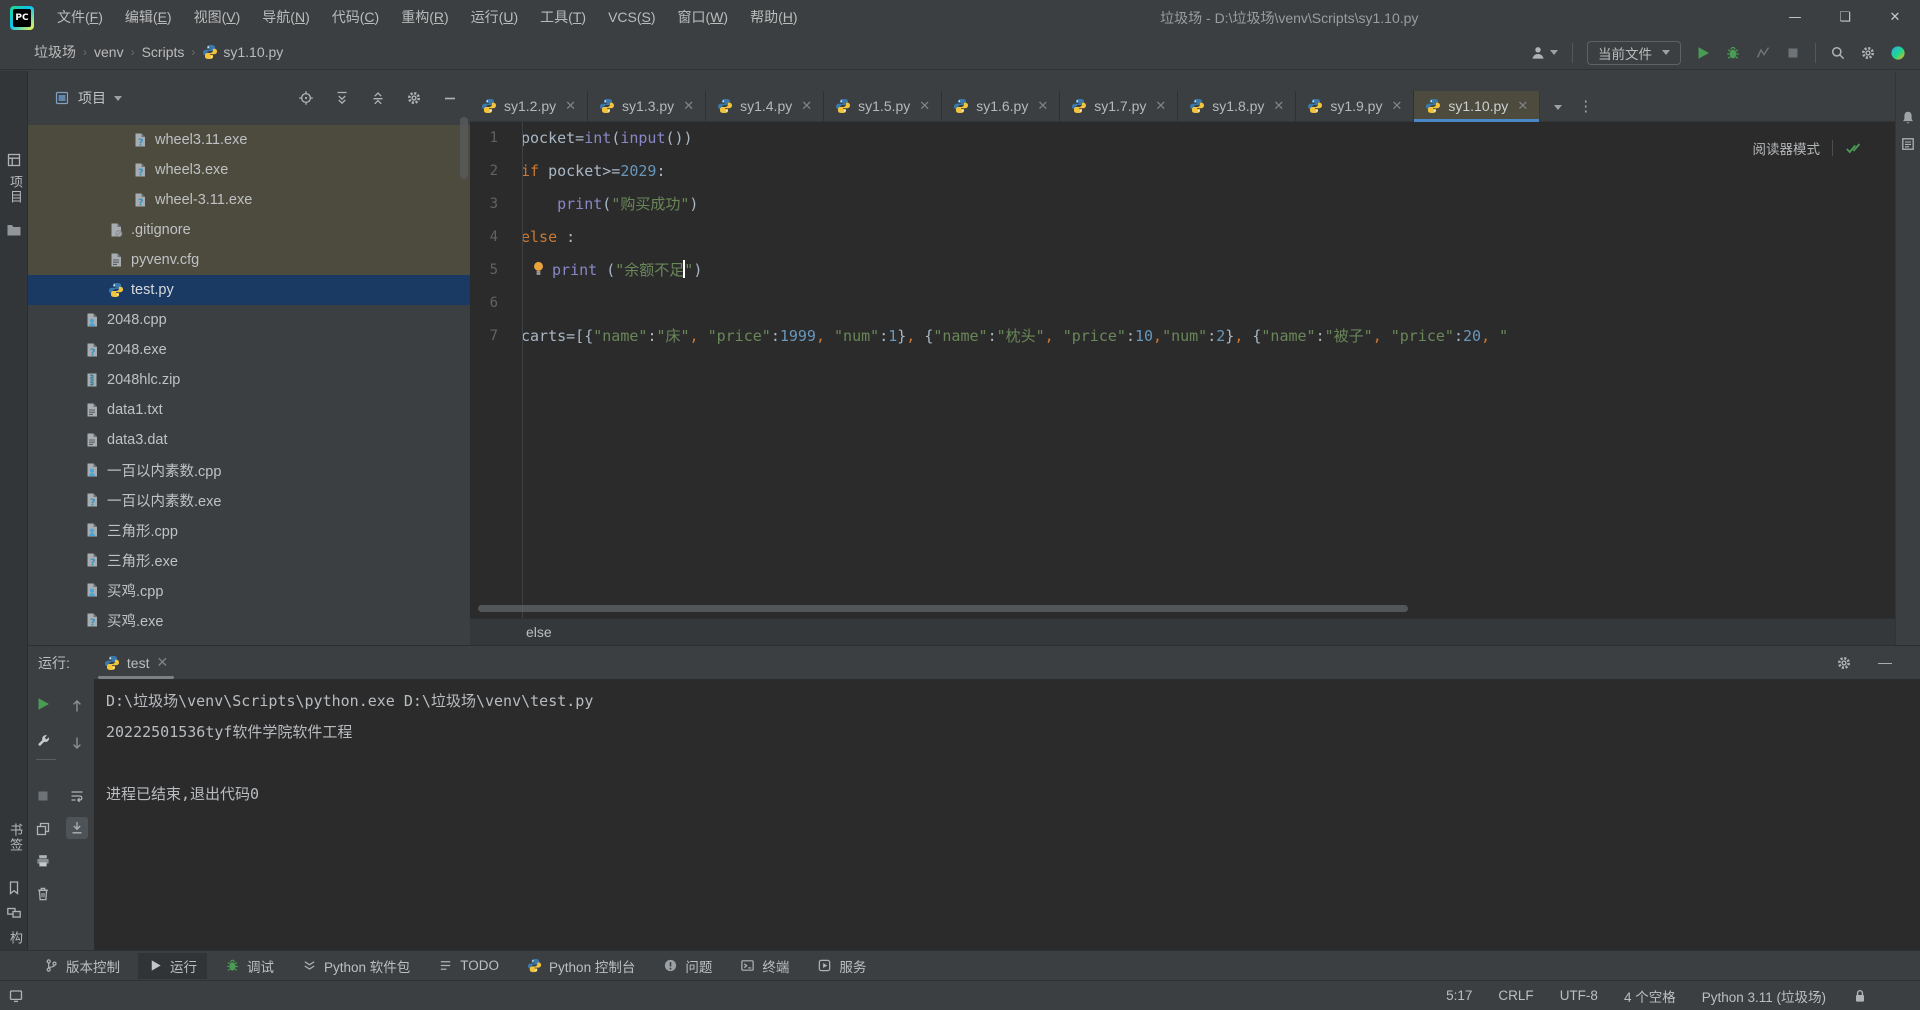 Image resolution: width=1920 pixels, height=1010 pixels. I want to click on run-wrench-button, so click(43, 741).